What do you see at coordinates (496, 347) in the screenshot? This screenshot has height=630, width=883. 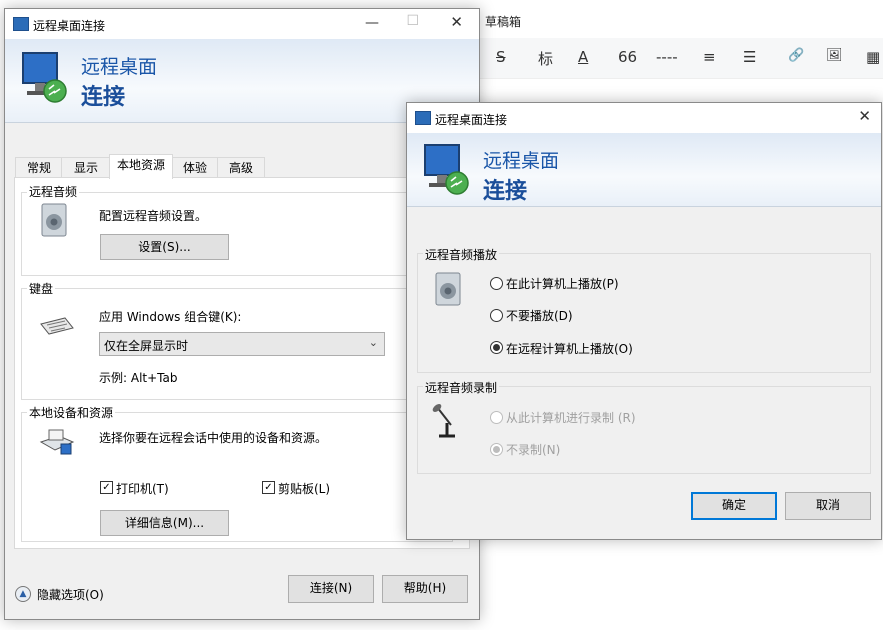 I see `play-remote-radio` at bounding box center [496, 347].